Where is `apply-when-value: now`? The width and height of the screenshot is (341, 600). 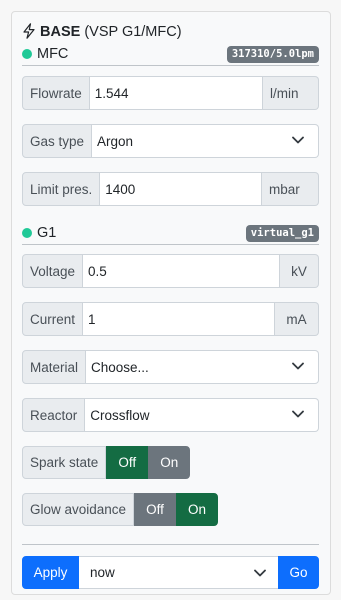 apply-when-value: now is located at coordinates (102, 572).